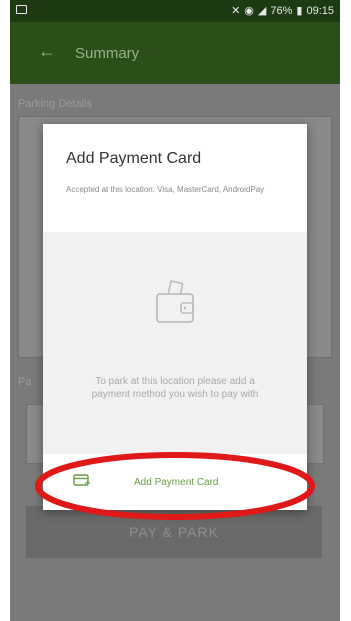  Describe the element at coordinates (175, 53) in the screenshot. I see `app-bar: ← Summary` at that location.